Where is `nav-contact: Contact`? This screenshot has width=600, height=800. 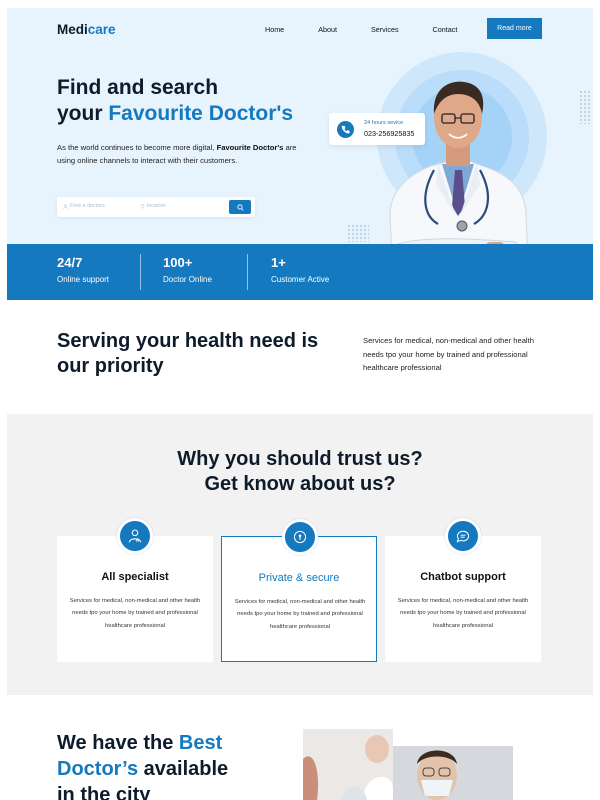
nav-contact: Contact is located at coordinates (445, 29).